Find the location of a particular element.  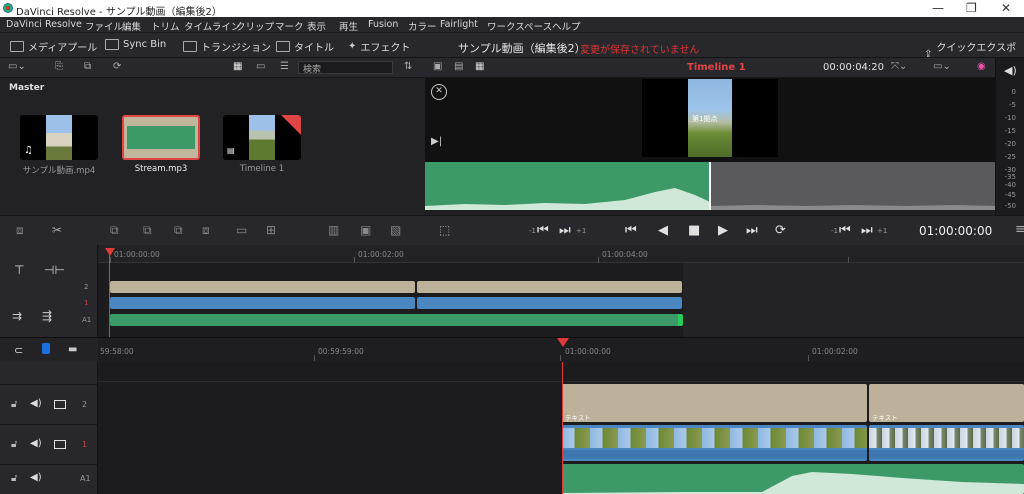

minimize-button: — is located at coordinates (938, 8).